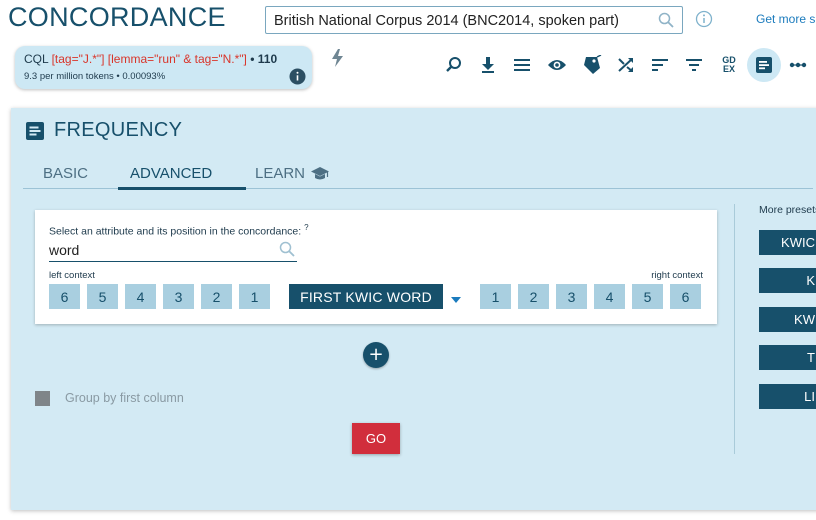 This screenshot has width=816, height=520. What do you see at coordinates (173, 250) in the screenshot?
I see `attribute-input: word` at bounding box center [173, 250].